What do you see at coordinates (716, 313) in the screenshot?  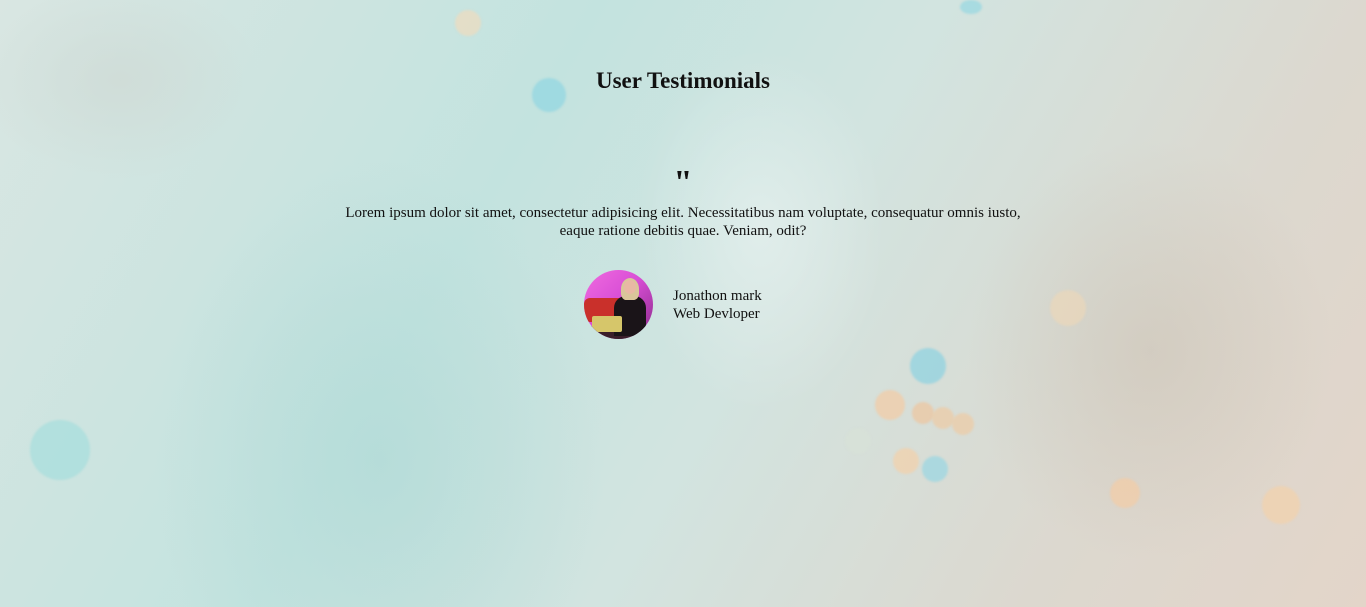 I see `author-role: Web Devloper` at bounding box center [716, 313].